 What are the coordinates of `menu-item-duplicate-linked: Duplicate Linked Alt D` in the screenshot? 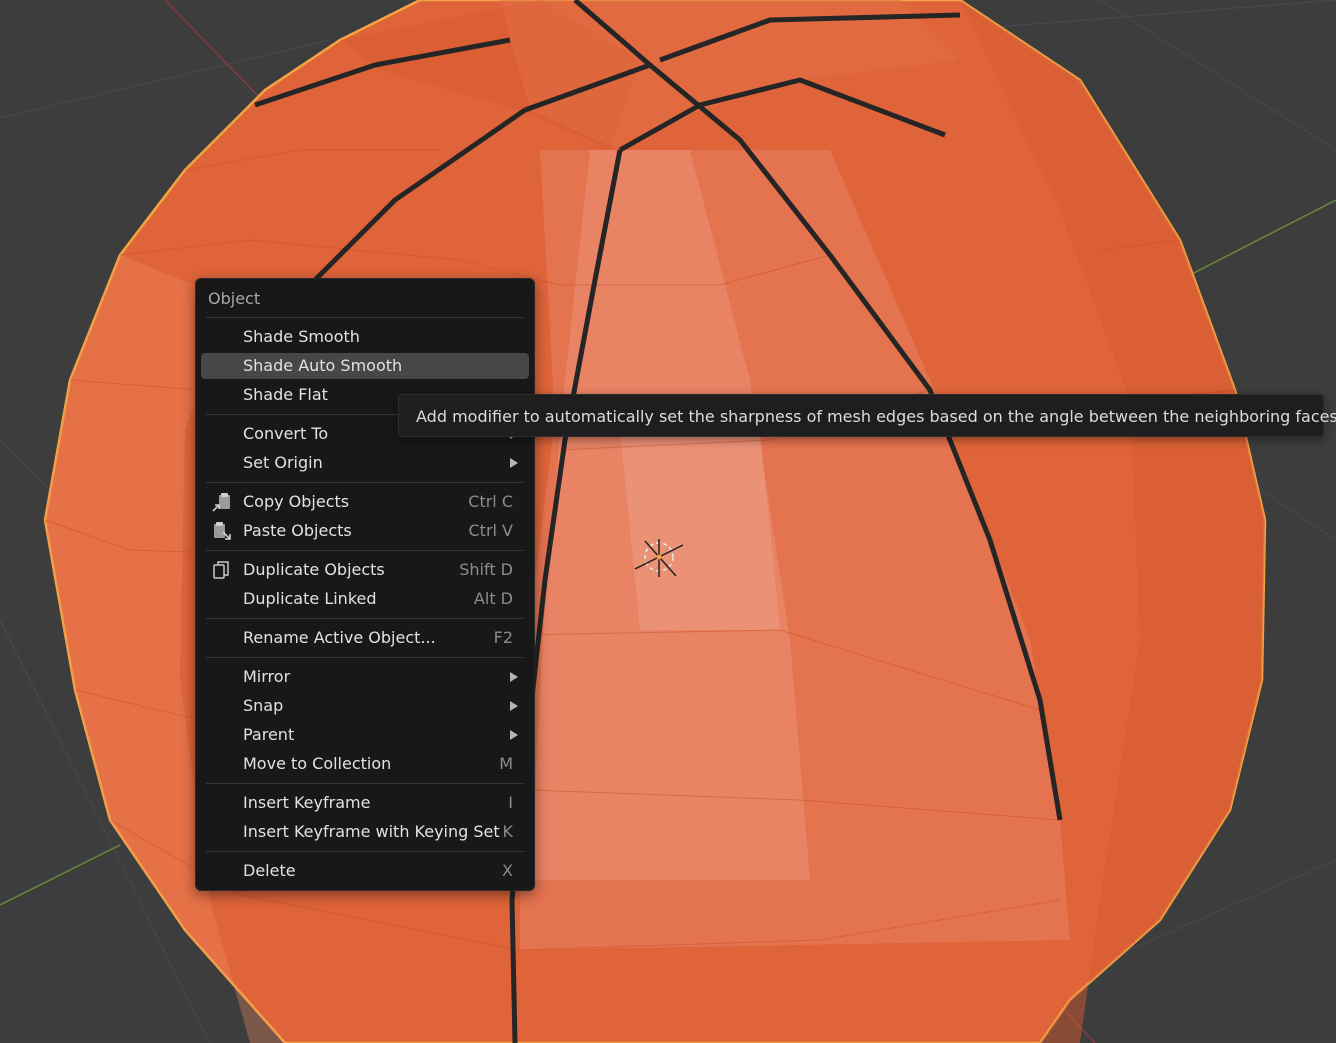 It's located at (365, 599).